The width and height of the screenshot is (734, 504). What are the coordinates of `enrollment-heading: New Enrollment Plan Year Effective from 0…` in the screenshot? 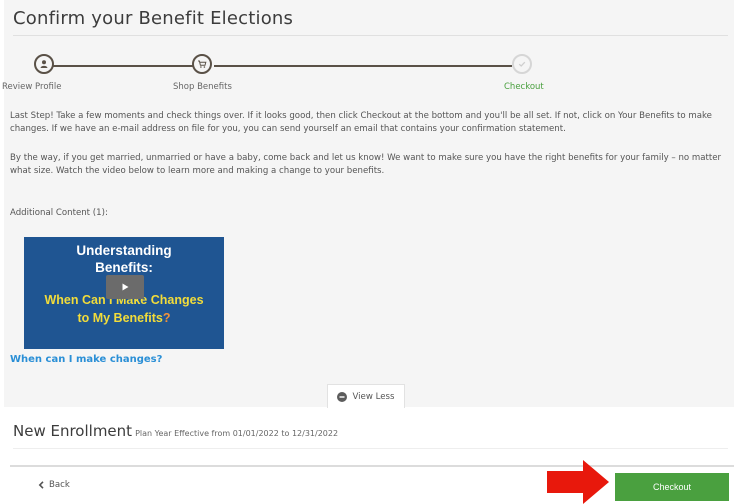 It's located at (175, 431).